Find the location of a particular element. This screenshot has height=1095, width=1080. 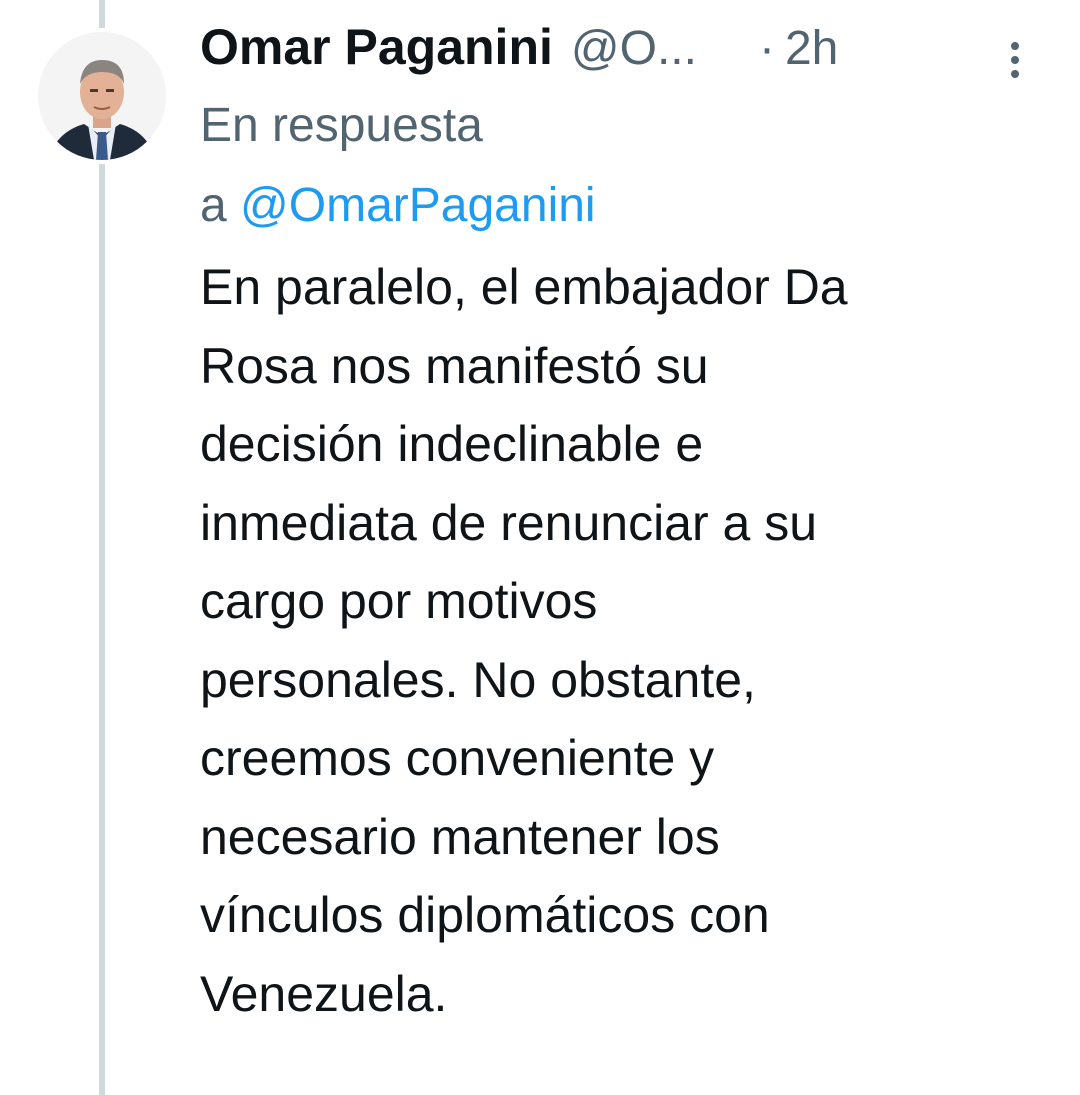

reply-context: En respuesta a @OmarPaganini is located at coordinates (620, 166).